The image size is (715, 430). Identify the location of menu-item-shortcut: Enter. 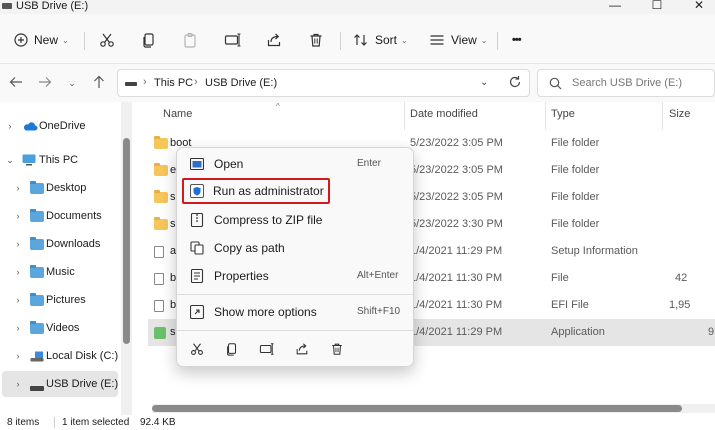
(369, 163).